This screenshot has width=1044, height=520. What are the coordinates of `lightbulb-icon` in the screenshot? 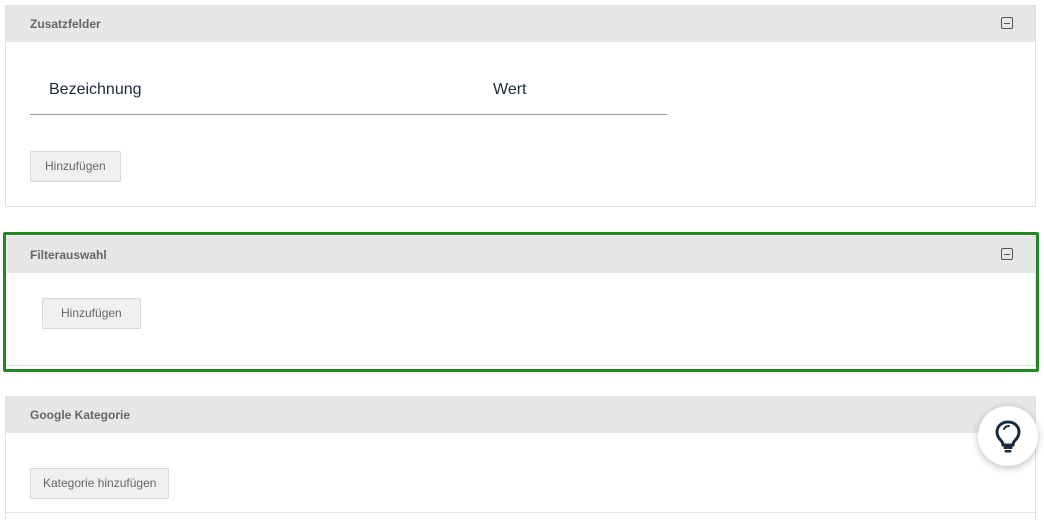 It's located at (1008, 436).